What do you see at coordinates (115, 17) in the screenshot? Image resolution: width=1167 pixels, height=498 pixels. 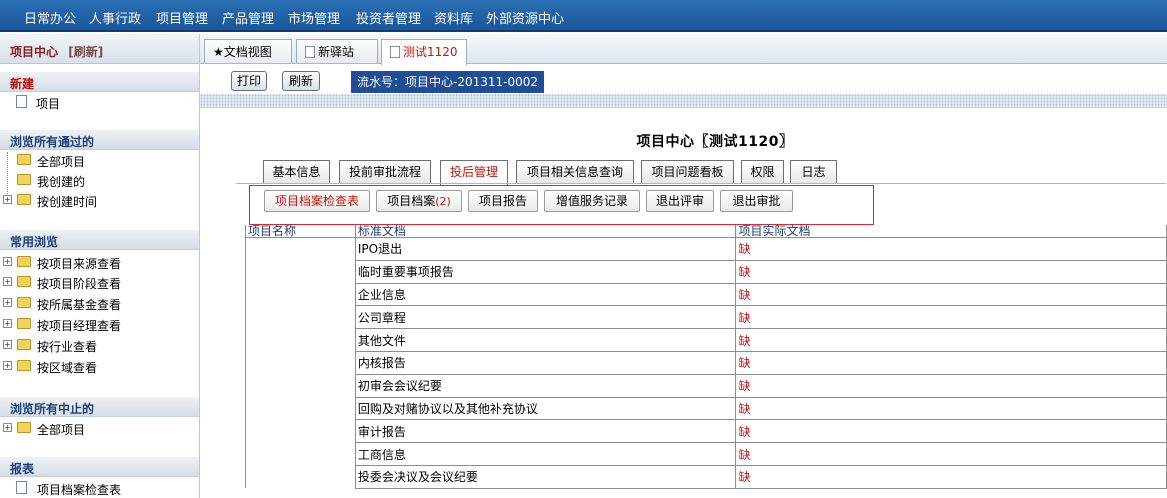 I see `nav-item-hr-admin: 人事行政` at bounding box center [115, 17].